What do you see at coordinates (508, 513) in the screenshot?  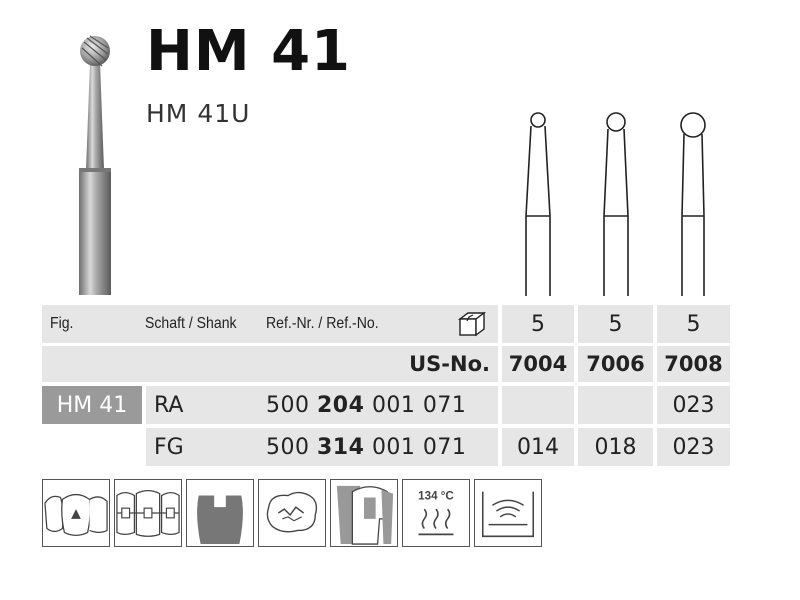 I see `ultrasonic-bath-icon` at bounding box center [508, 513].